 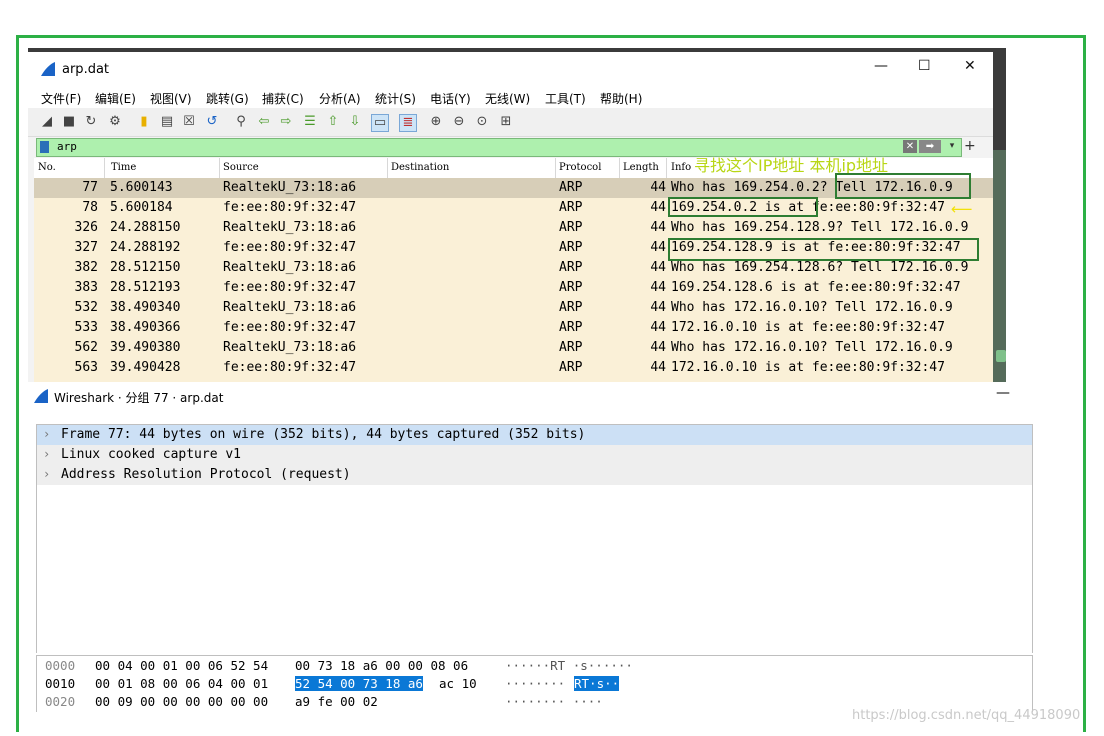 I want to click on restart-capture-icon: ↻, so click(x=91, y=122).